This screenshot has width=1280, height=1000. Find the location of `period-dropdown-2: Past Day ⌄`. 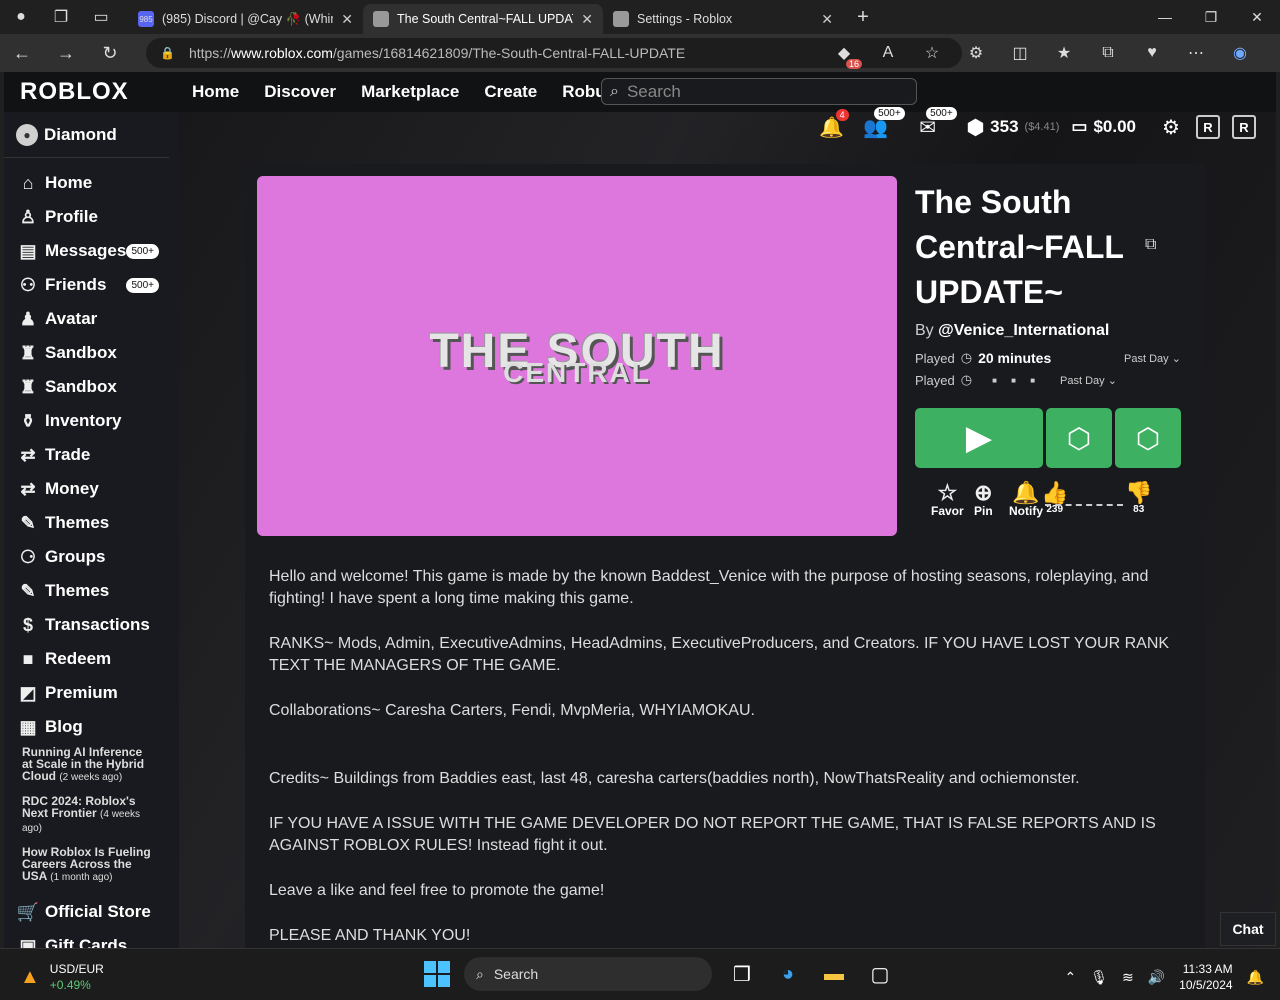

period-dropdown-2: Past Day ⌄ is located at coordinates (1088, 380).